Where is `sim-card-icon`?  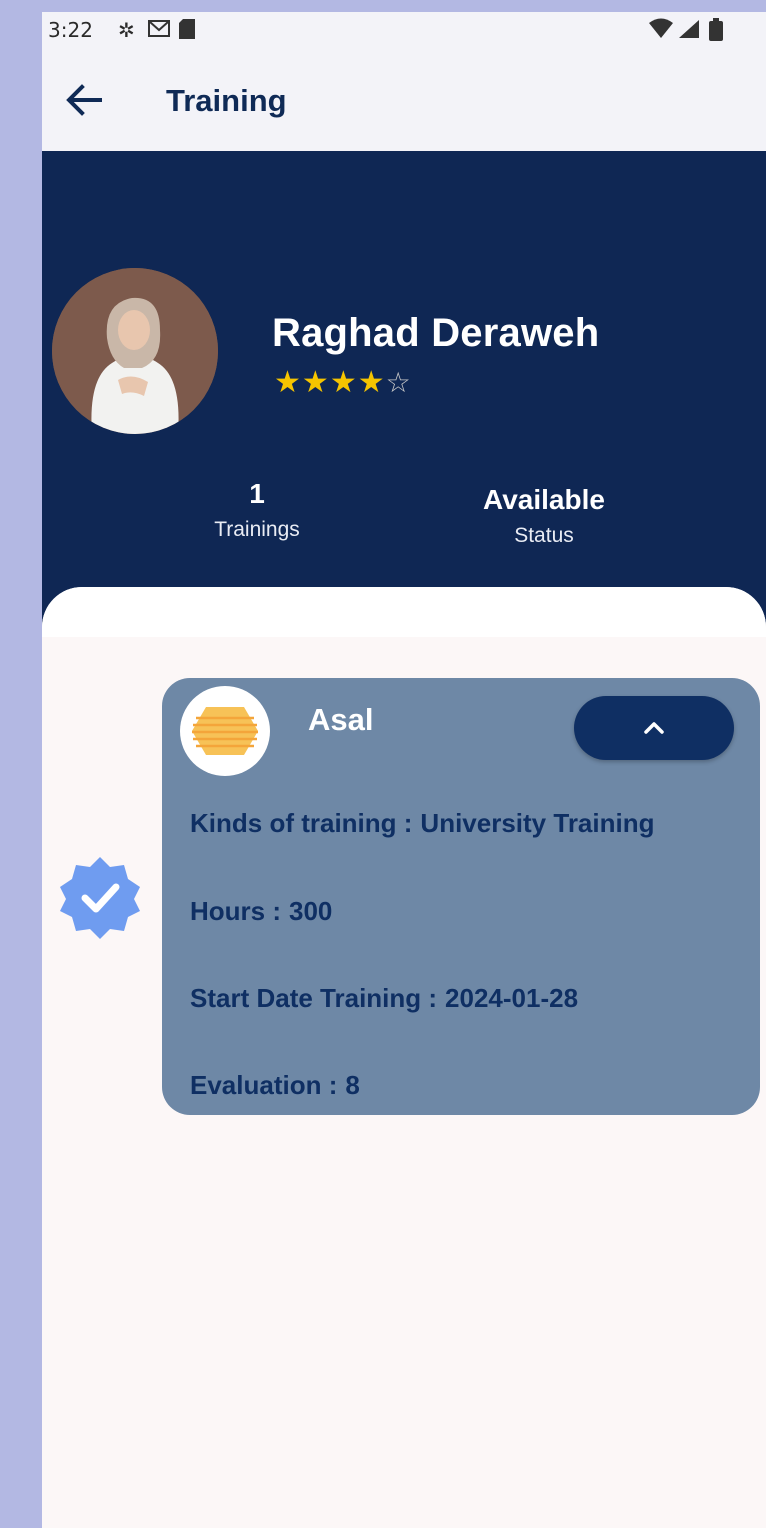
sim-card-icon is located at coordinates (187, 31).